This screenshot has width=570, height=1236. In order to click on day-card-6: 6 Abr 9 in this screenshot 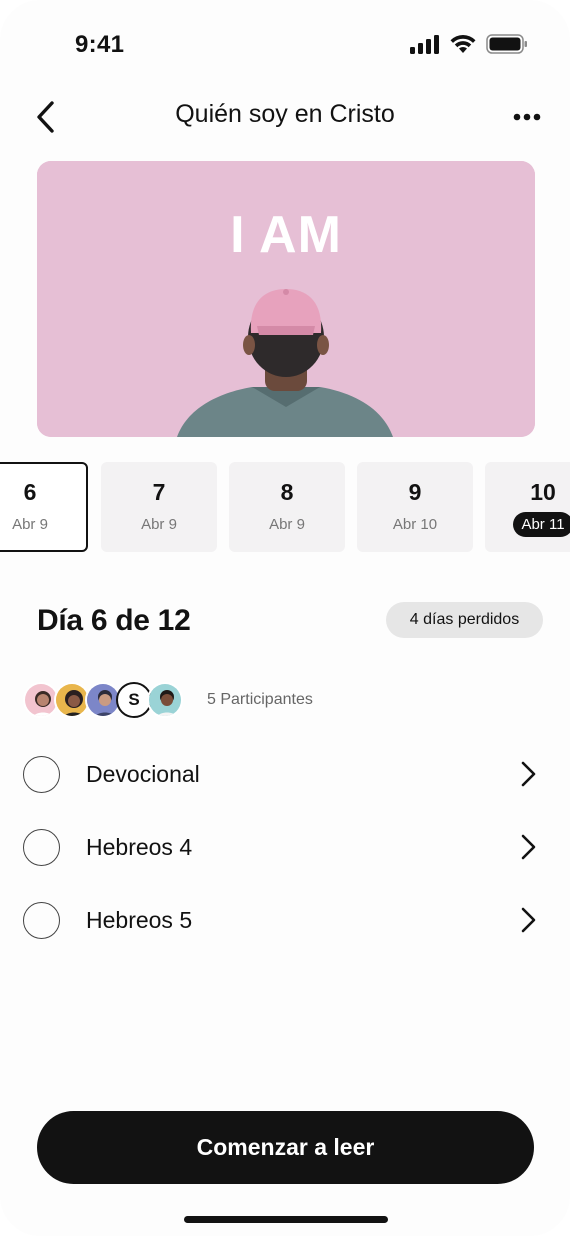, I will do `click(44, 507)`.